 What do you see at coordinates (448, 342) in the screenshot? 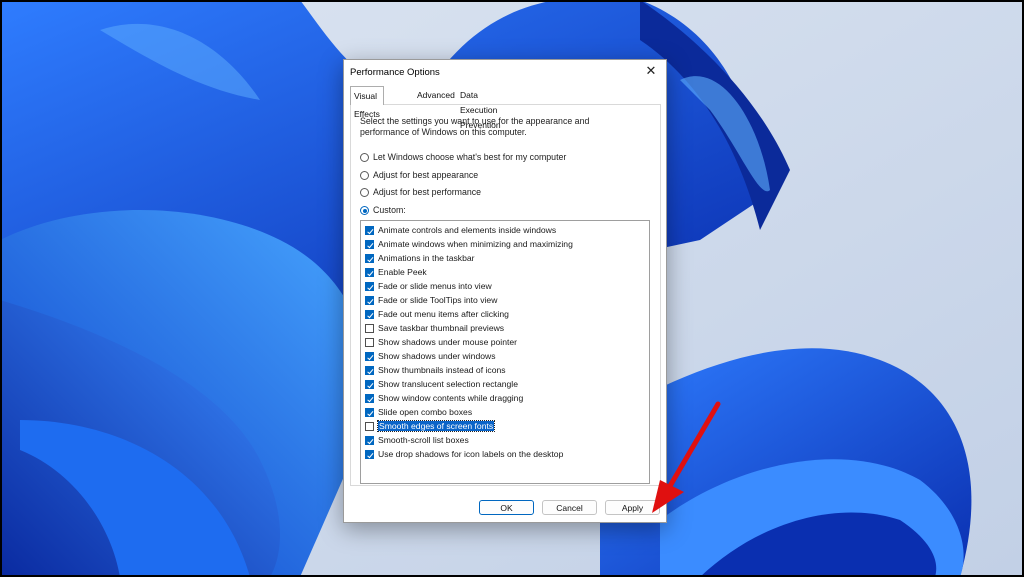
I see `list-item-label: Show shadows under mouse pointer` at bounding box center [448, 342].